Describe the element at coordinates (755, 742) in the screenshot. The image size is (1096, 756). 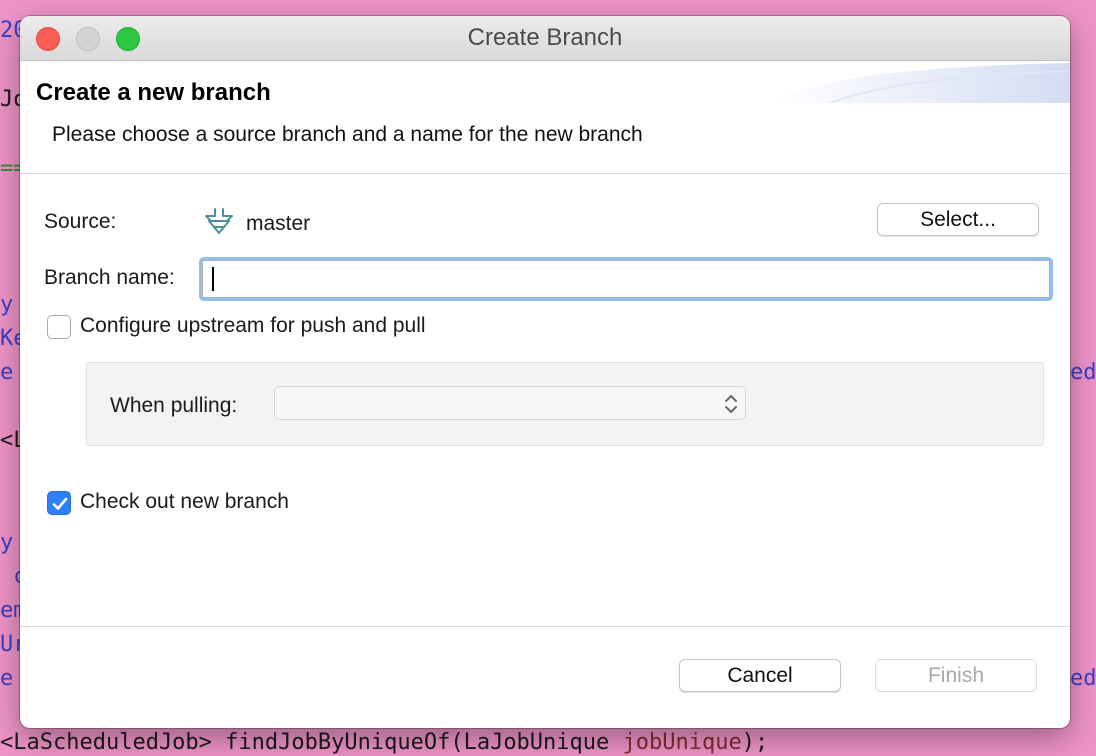
I see `background-code-text: );` at that location.